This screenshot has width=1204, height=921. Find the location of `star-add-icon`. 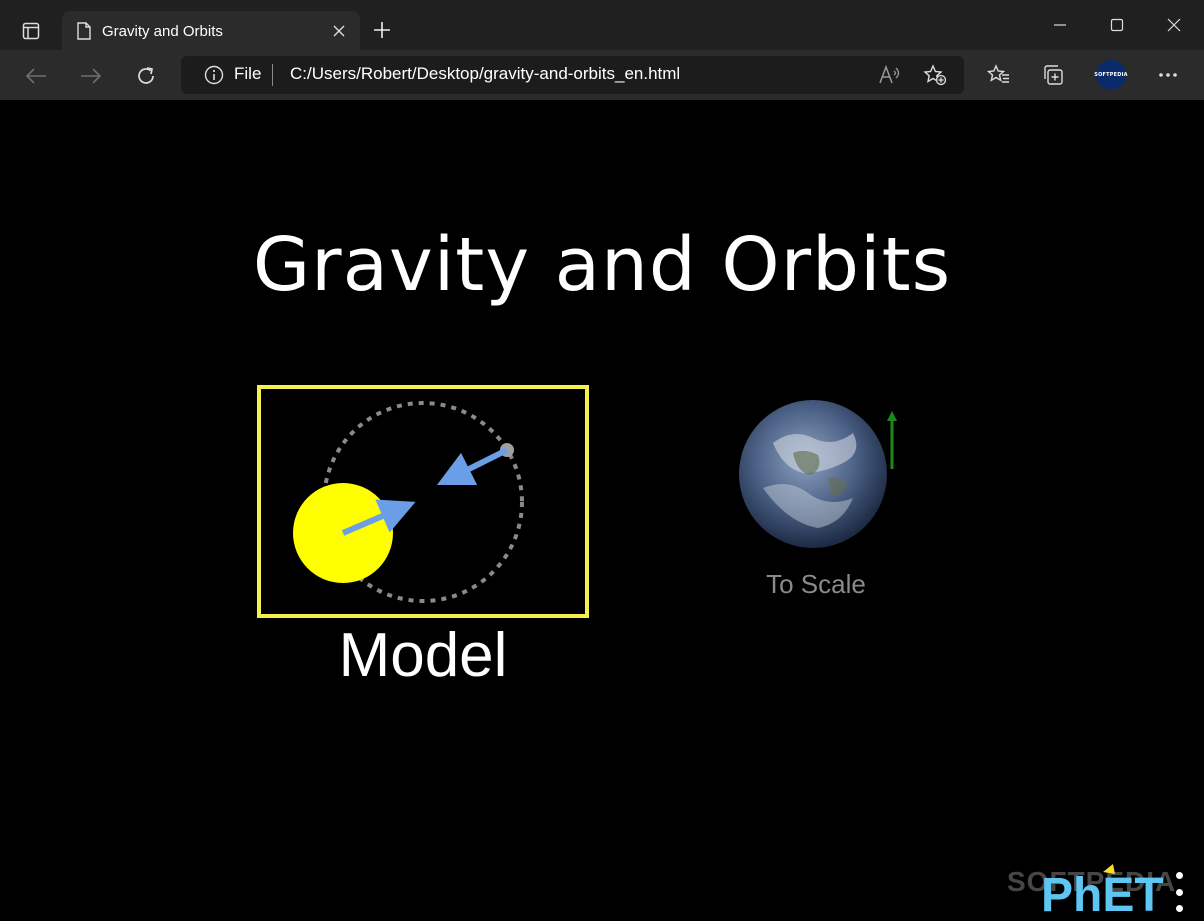

star-add-icon is located at coordinates (935, 75).